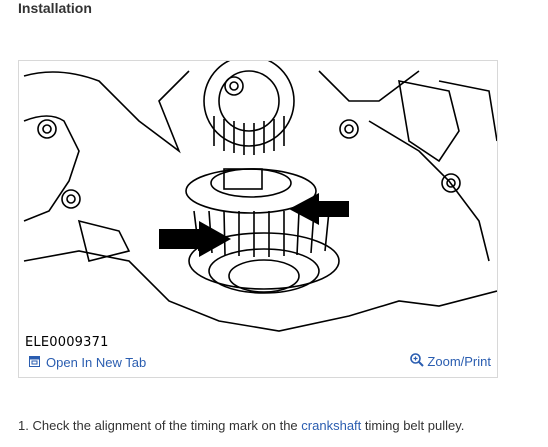 The image size is (548, 447). What do you see at coordinates (459, 361) in the screenshot?
I see `zoom-print-label: Zoom/Print` at bounding box center [459, 361].